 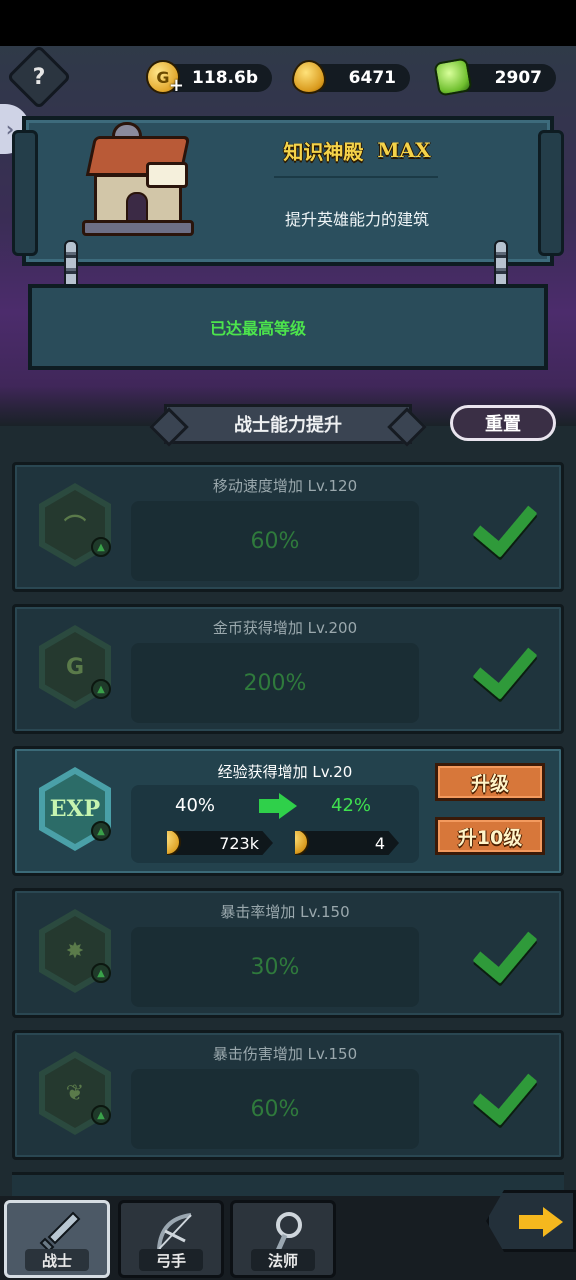 I want to click on upgrade-row-move-speed: ⌒ ▲ 移动速度增加 Lv.120 60%, so click(x=288, y=527).